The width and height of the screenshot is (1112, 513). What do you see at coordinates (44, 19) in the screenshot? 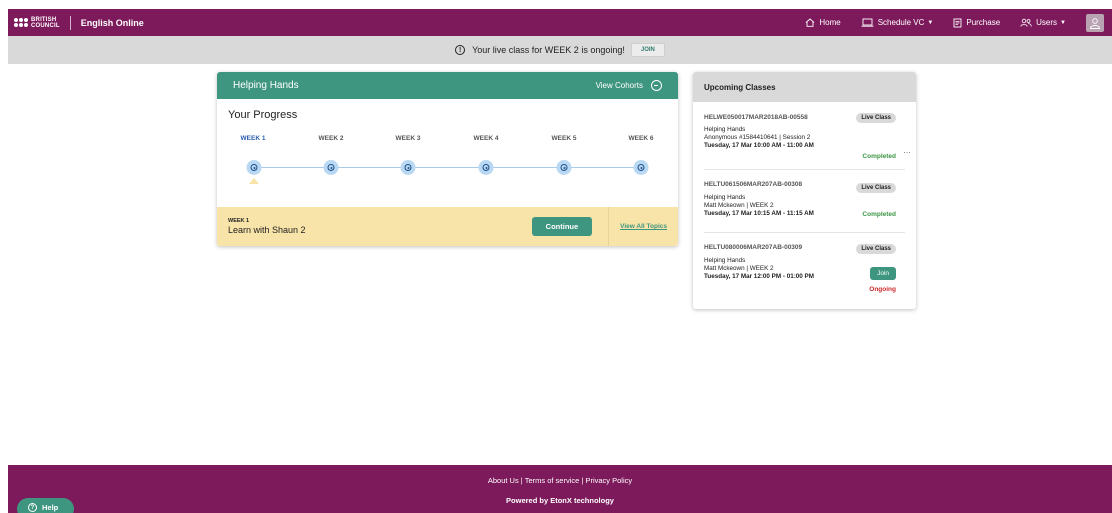
I see `logo-text-line1: BRITISH` at bounding box center [44, 19].